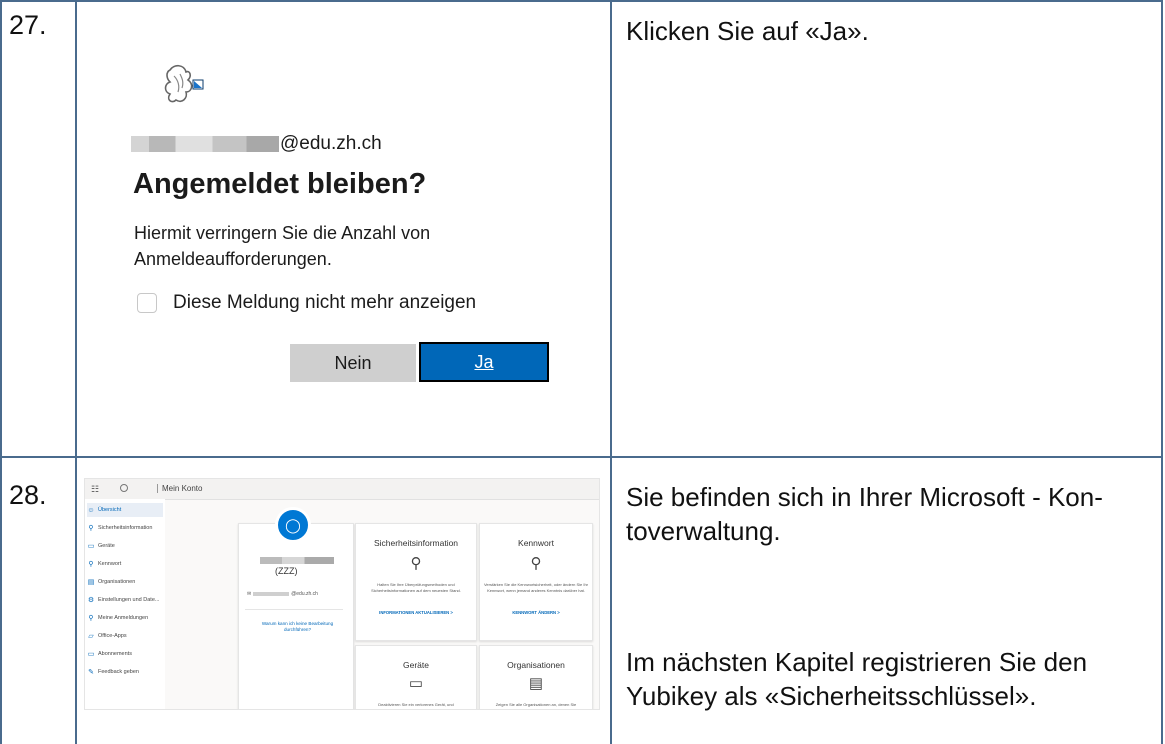 The width and height of the screenshot is (1165, 744). I want to click on sidebar-item-label: Feedback geben, so click(118, 672).